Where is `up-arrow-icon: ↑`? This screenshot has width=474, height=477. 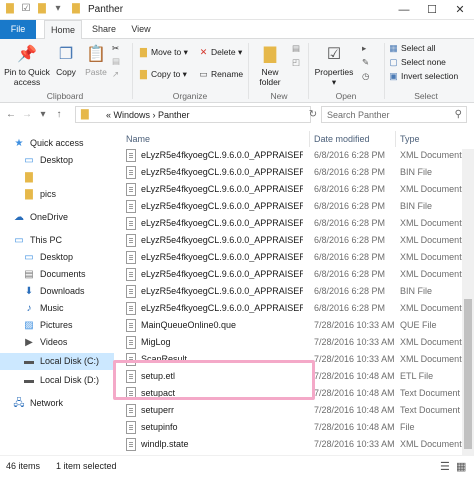 up-arrow-icon: ↑ is located at coordinates (59, 115).